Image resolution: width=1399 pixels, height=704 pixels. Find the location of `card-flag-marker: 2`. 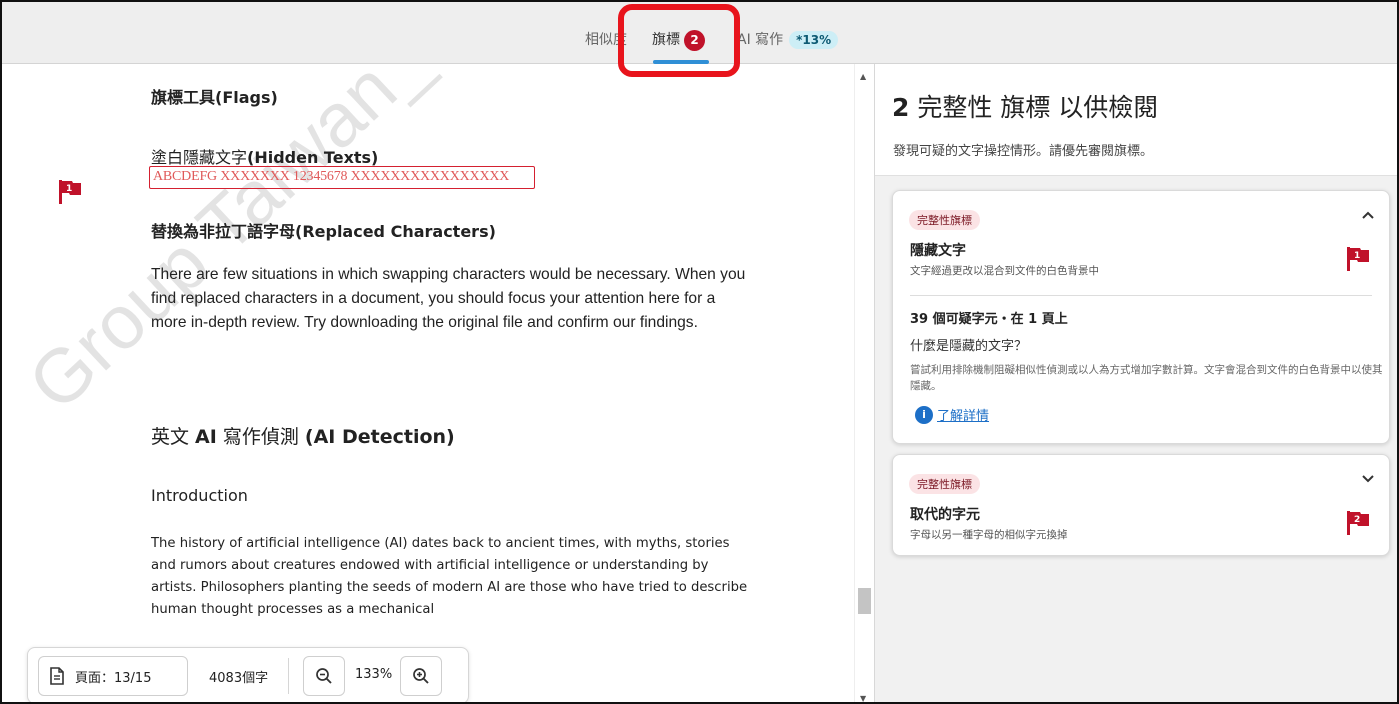

card-flag-marker: 2 is located at coordinates (1358, 525).